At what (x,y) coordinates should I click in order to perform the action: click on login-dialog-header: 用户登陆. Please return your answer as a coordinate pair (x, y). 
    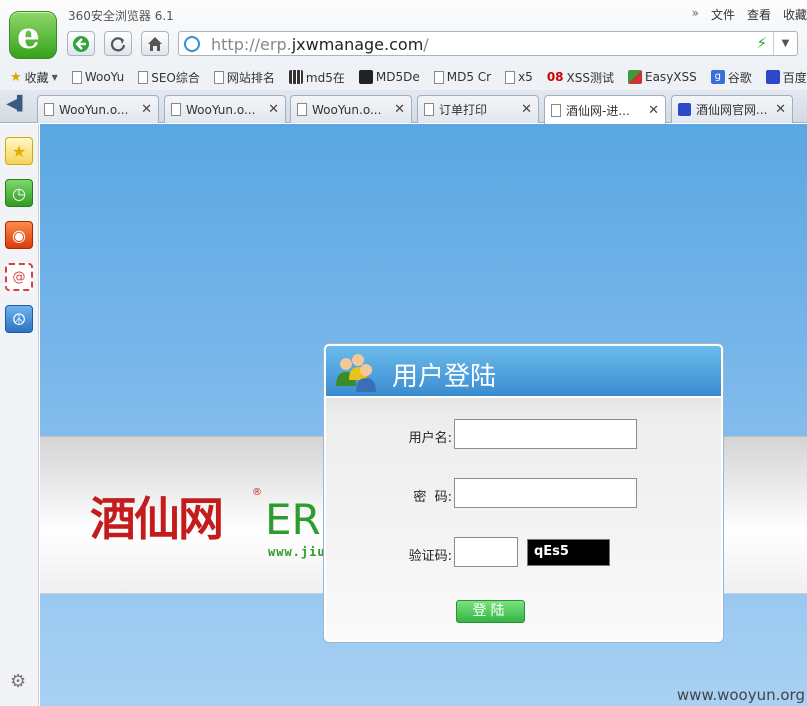
    Looking at the image, I should click on (523, 372).